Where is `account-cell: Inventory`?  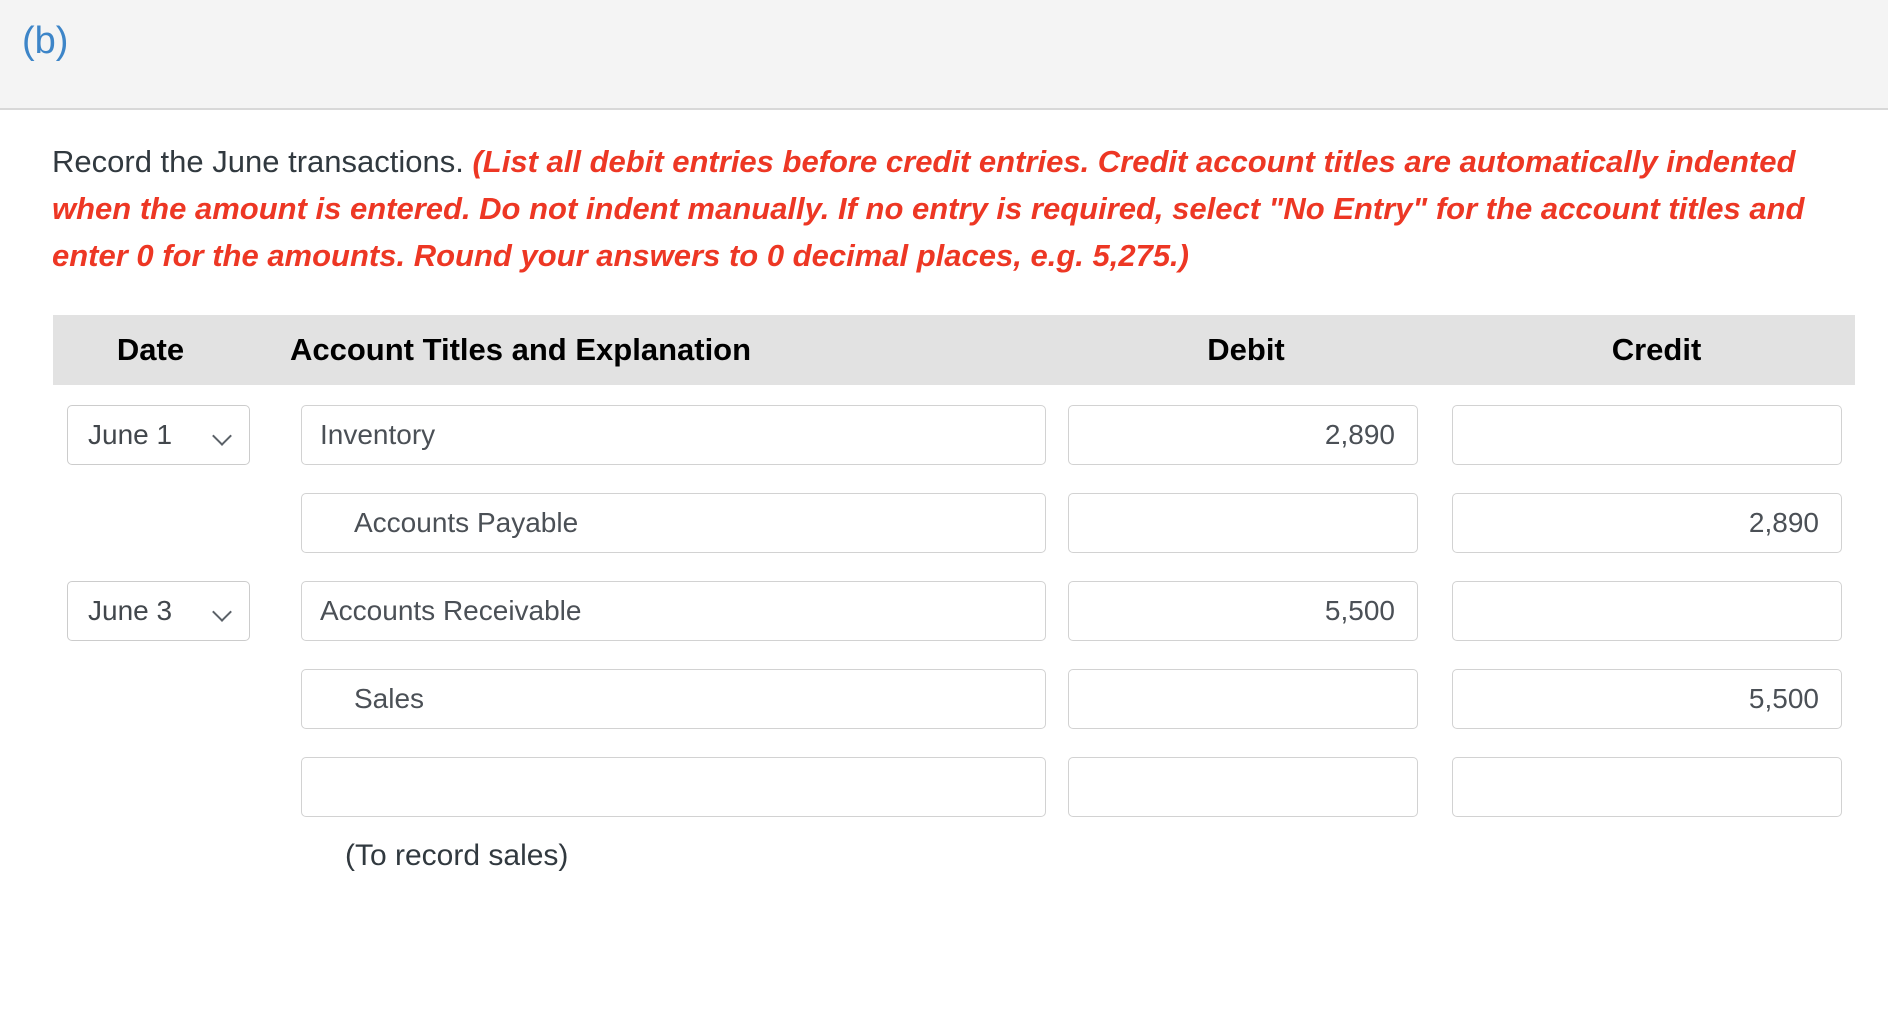
account-cell: Inventory is located at coordinates (647, 435).